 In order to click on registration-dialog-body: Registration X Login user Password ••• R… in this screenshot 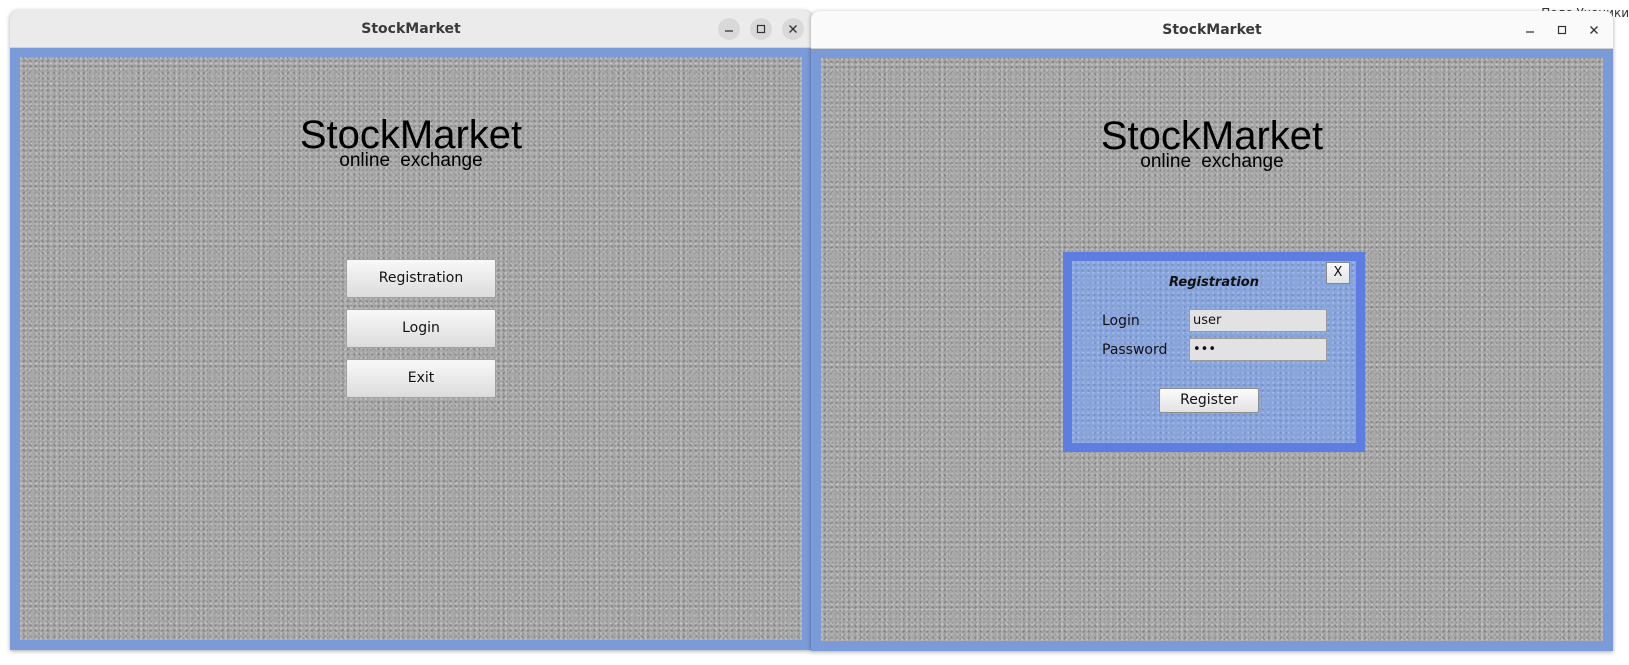, I will do `click(1214, 352)`.